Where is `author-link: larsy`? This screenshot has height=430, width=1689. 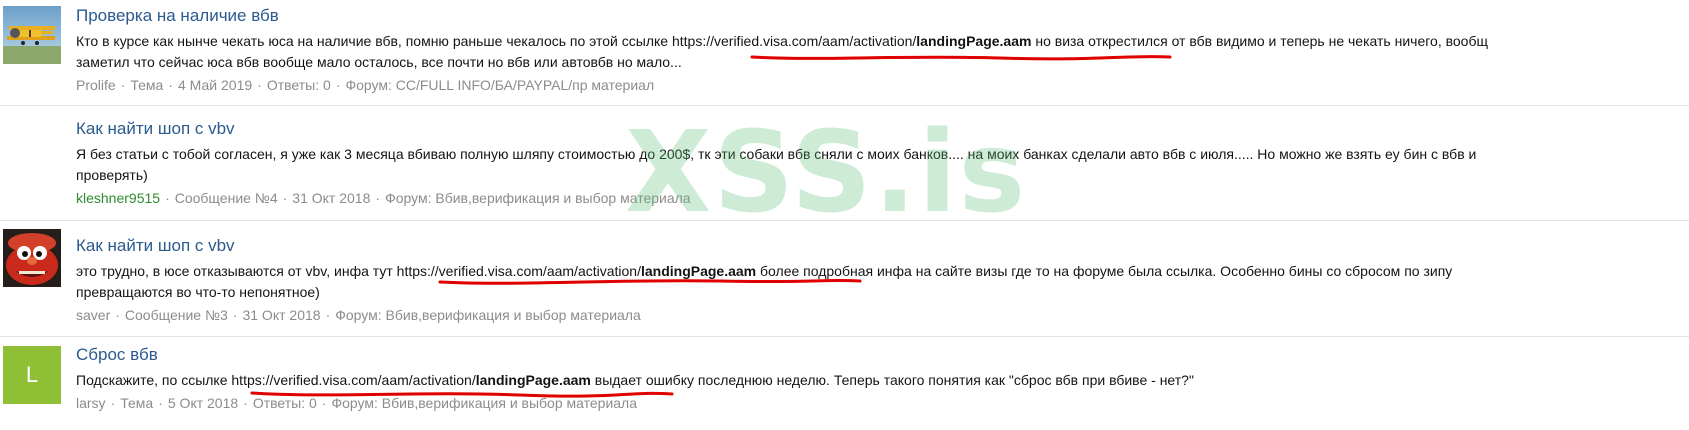 author-link: larsy is located at coordinates (91, 403).